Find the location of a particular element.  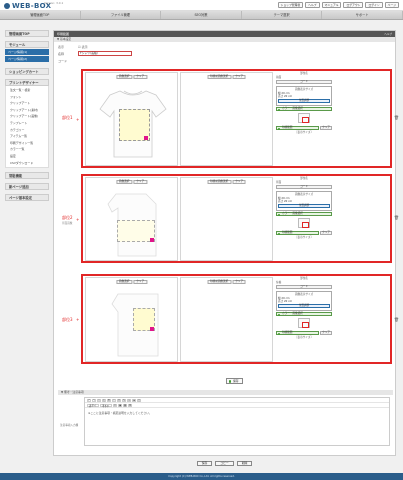

italic-icon: I is located at coordinates (114, 400).